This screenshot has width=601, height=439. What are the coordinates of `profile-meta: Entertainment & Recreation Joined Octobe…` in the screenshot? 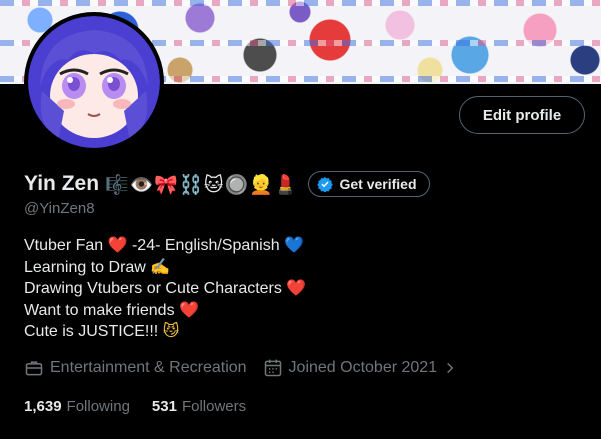 It's located at (240, 368).